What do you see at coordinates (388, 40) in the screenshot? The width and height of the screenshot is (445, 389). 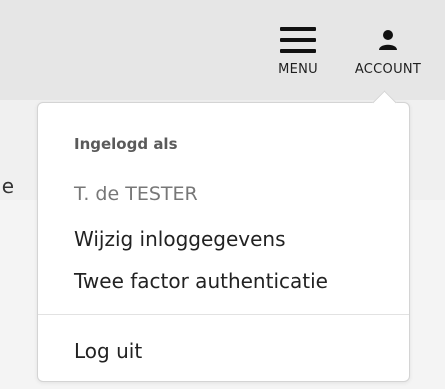 I see `user-icon` at bounding box center [388, 40].